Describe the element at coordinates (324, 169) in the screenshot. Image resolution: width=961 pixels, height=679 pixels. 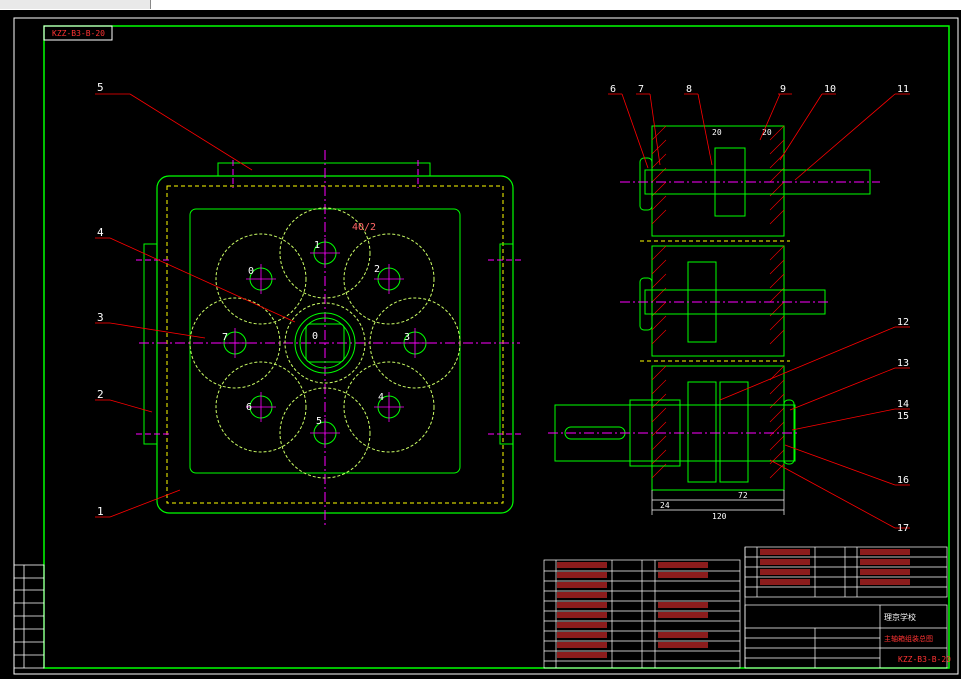
I see `top-cover` at that location.